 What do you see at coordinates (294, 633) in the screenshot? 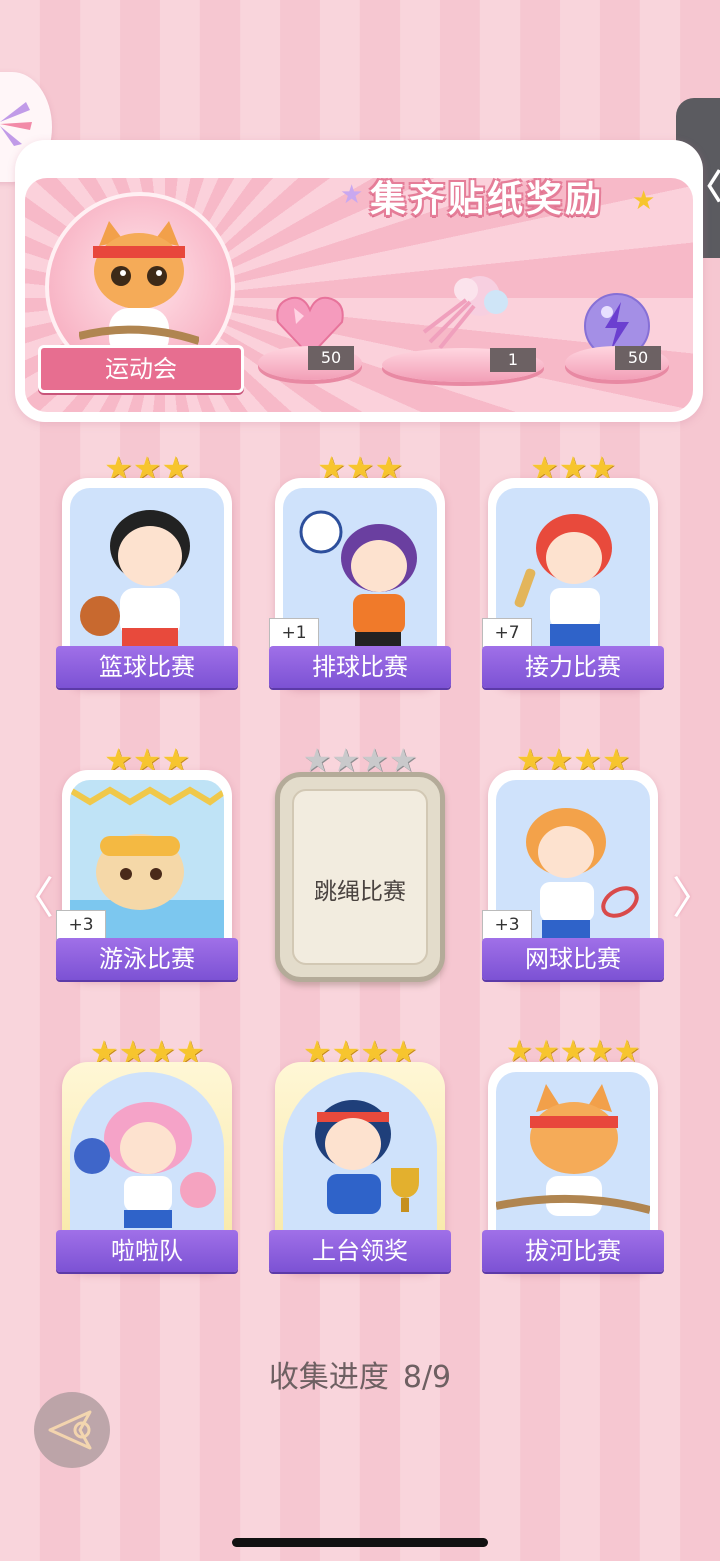
I see `bonus-badge: +1` at bounding box center [294, 633].